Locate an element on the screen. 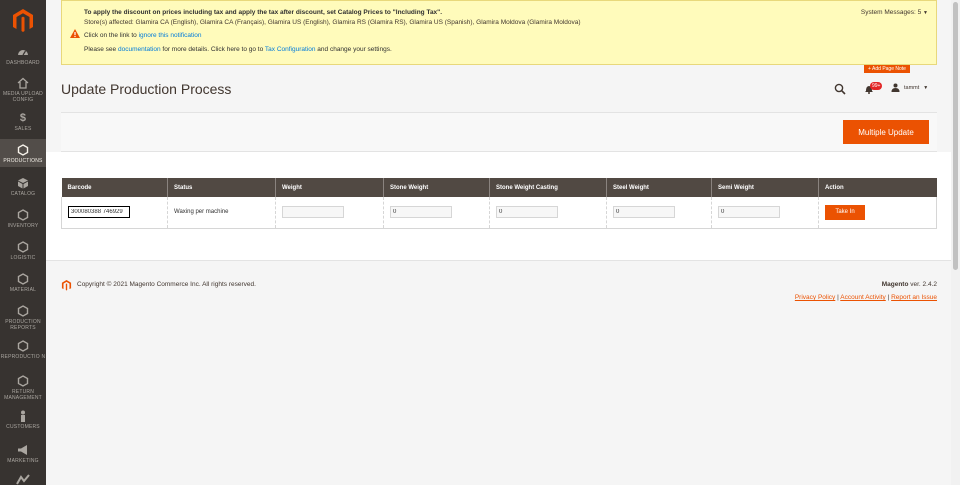 This screenshot has width=960, height=485. page-title: Update Production Process is located at coordinates (146, 89).